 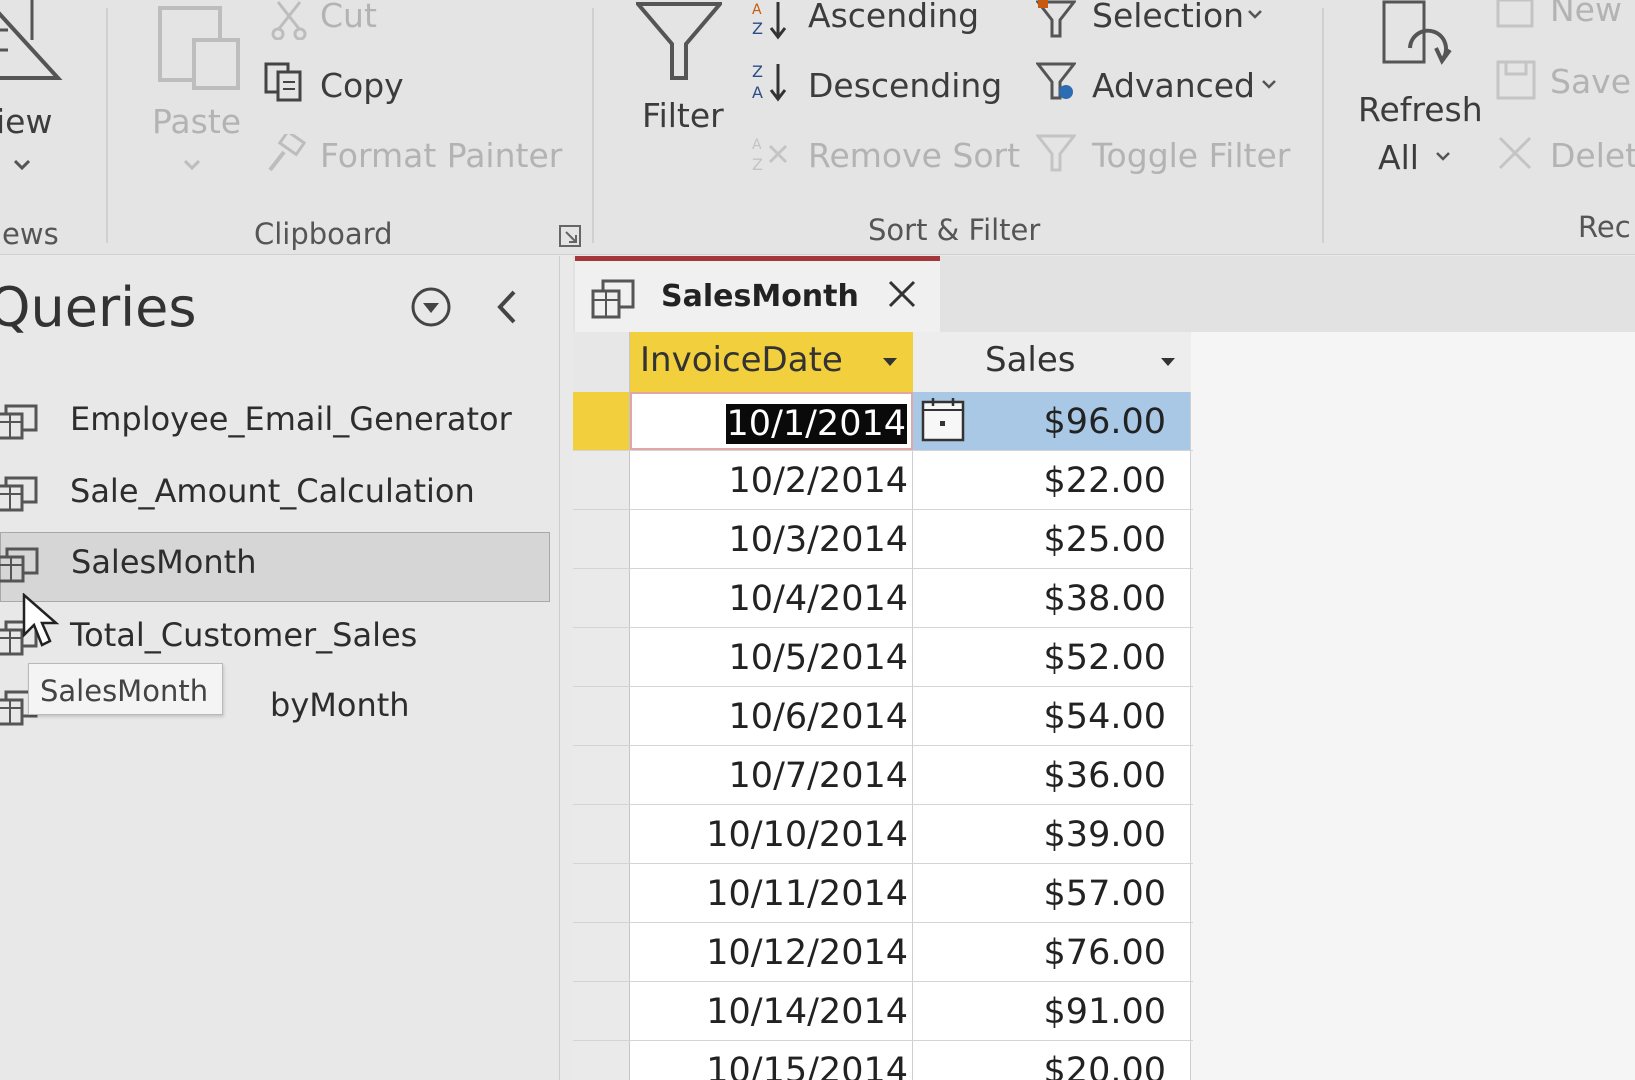 What do you see at coordinates (914, 155) in the screenshot?
I see `remove-sort-label: Remove Sort` at bounding box center [914, 155].